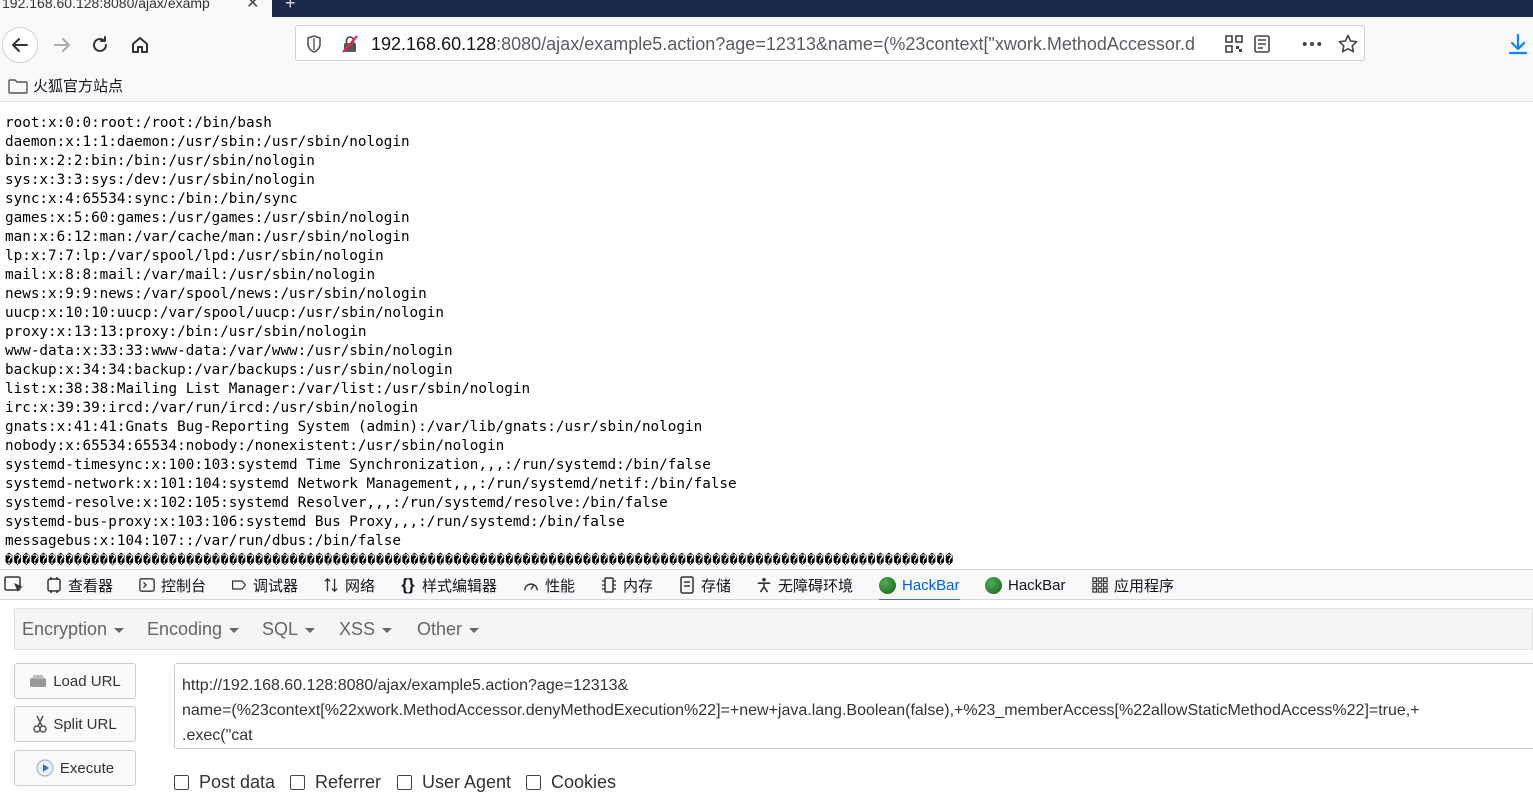 This screenshot has width=1533, height=801. I want to click on tab-accessibility: 无障碍环境, so click(804, 585).